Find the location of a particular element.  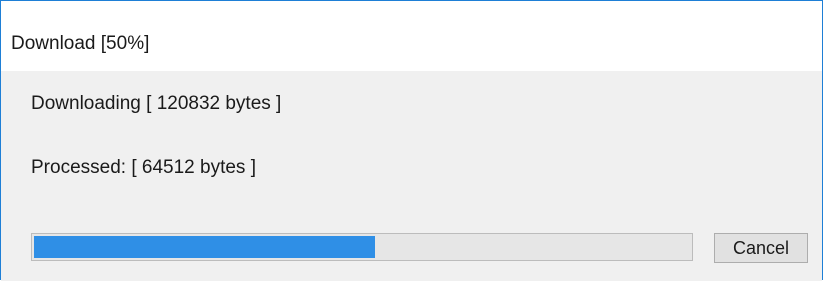

download-progress-bar is located at coordinates (362, 247).